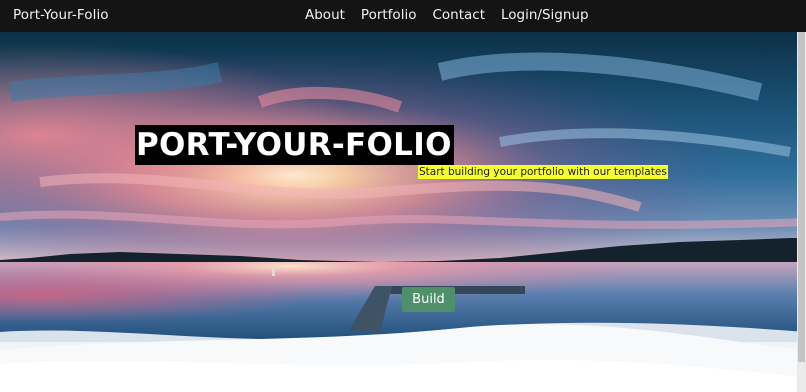 The height and width of the screenshot is (392, 806). What do you see at coordinates (294, 145) in the screenshot?
I see `hero-title: PORT-YOUR-FOLIO` at bounding box center [294, 145].